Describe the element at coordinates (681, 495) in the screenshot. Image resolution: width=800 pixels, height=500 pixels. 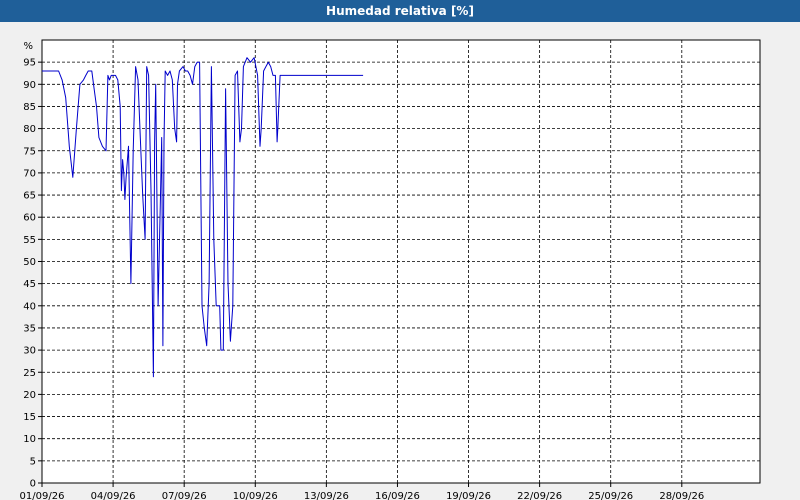
I see `x-tick-label: 28/09/26` at that location.